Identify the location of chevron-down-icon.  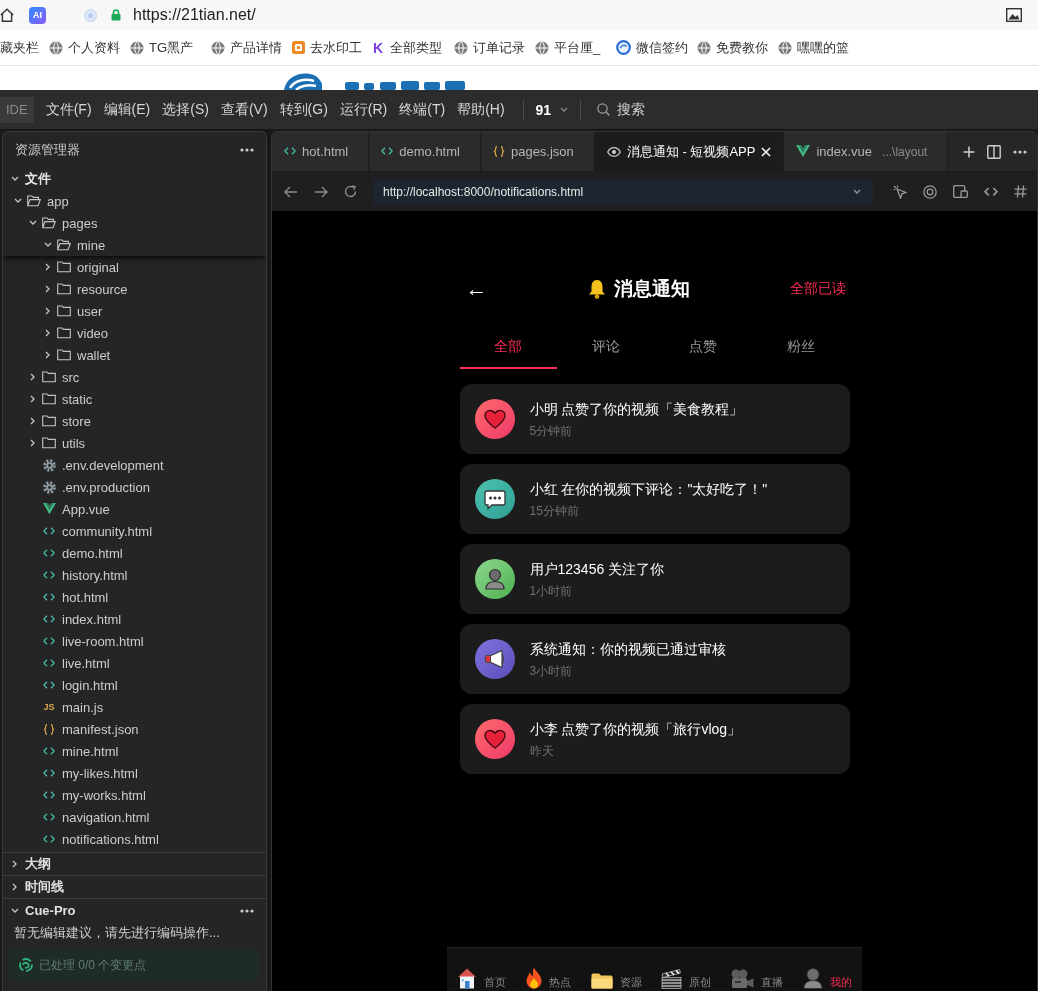
(857, 191).